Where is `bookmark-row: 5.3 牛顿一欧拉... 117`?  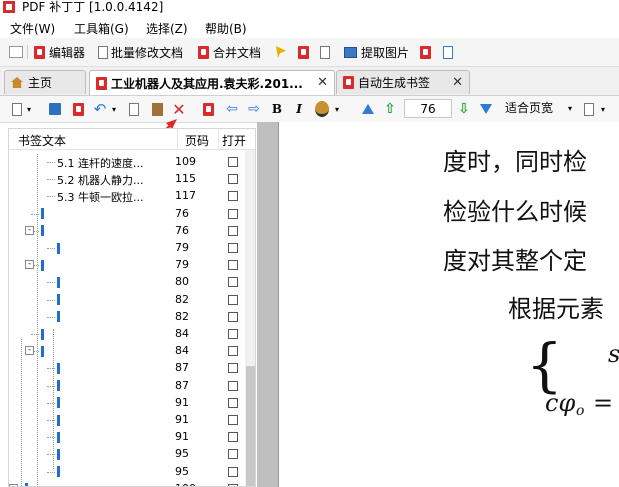
bookmark-row: 5.3 牛顿一欧拉... 117 is located at coordinates (127, 196).